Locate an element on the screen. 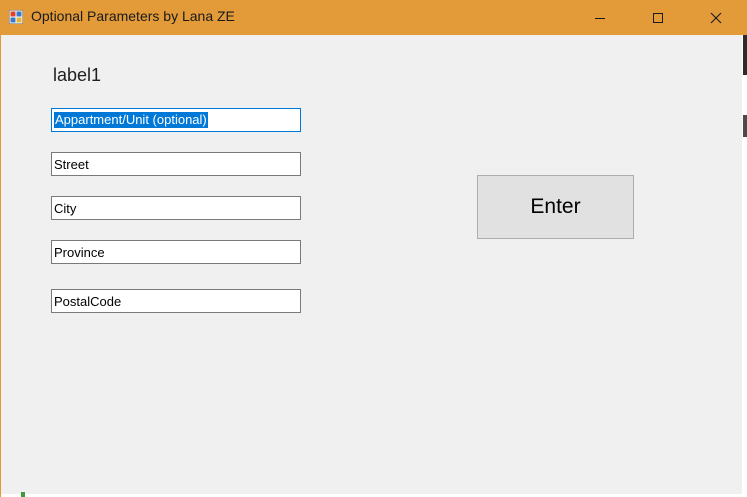  label1: label1 is located at coordinates (77, 75).